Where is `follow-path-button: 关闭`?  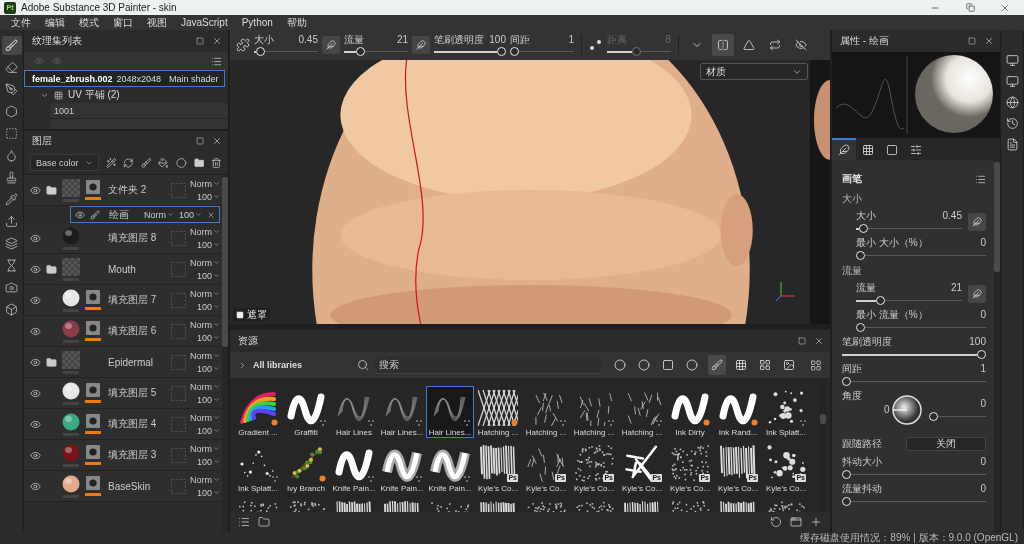
follow-path-button: 关闭 is located at coordinates (946, 444).